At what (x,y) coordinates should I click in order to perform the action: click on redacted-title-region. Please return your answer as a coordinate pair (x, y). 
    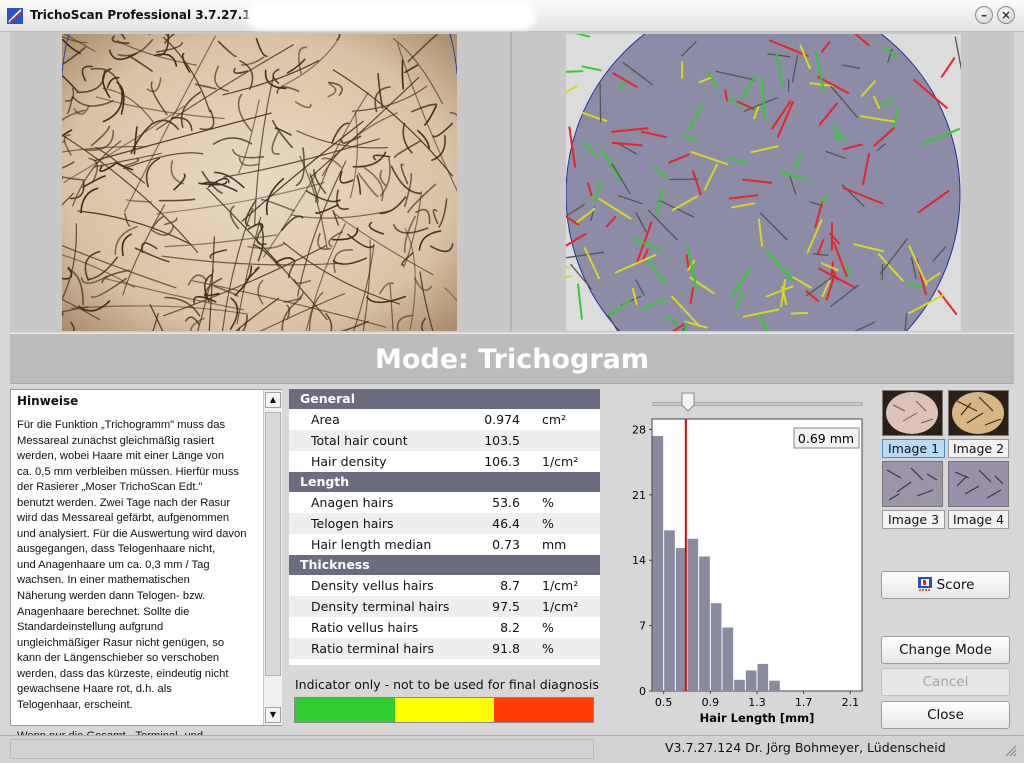
    Looking at the image, I should click on (391, 16).